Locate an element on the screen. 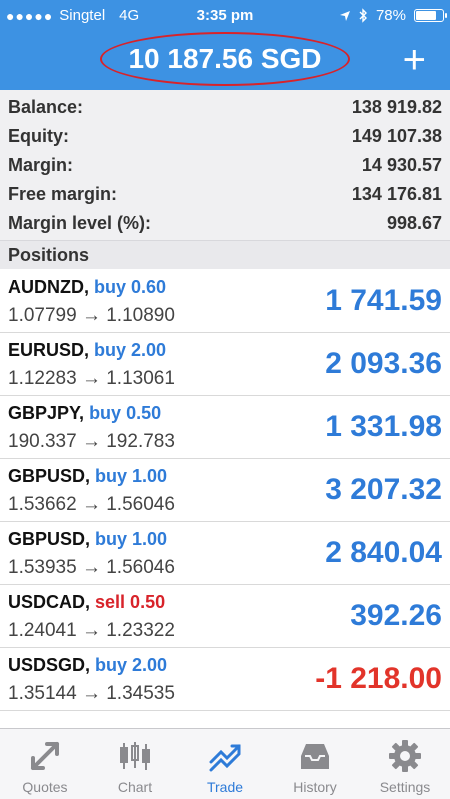 The image size is (450, 799). position-direction: buy 0.50 is located at coordinates (125, 413).